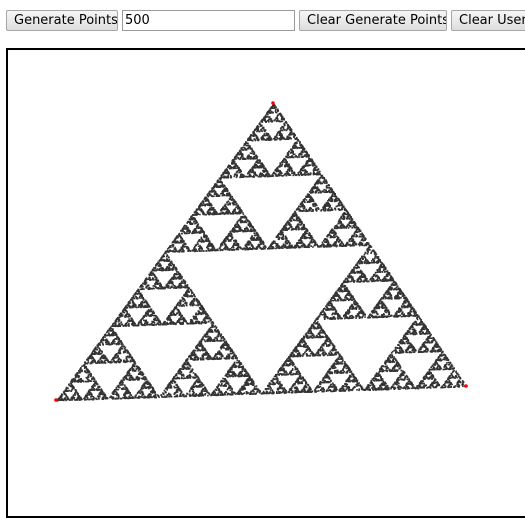 The image size is (525, 518). I want to click on point-count-input, so click(208, 20).